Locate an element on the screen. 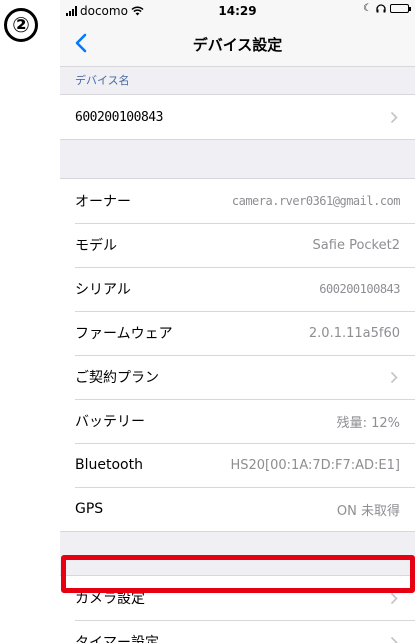  moon-icon: ☾ is located at coordinates (367, 8).